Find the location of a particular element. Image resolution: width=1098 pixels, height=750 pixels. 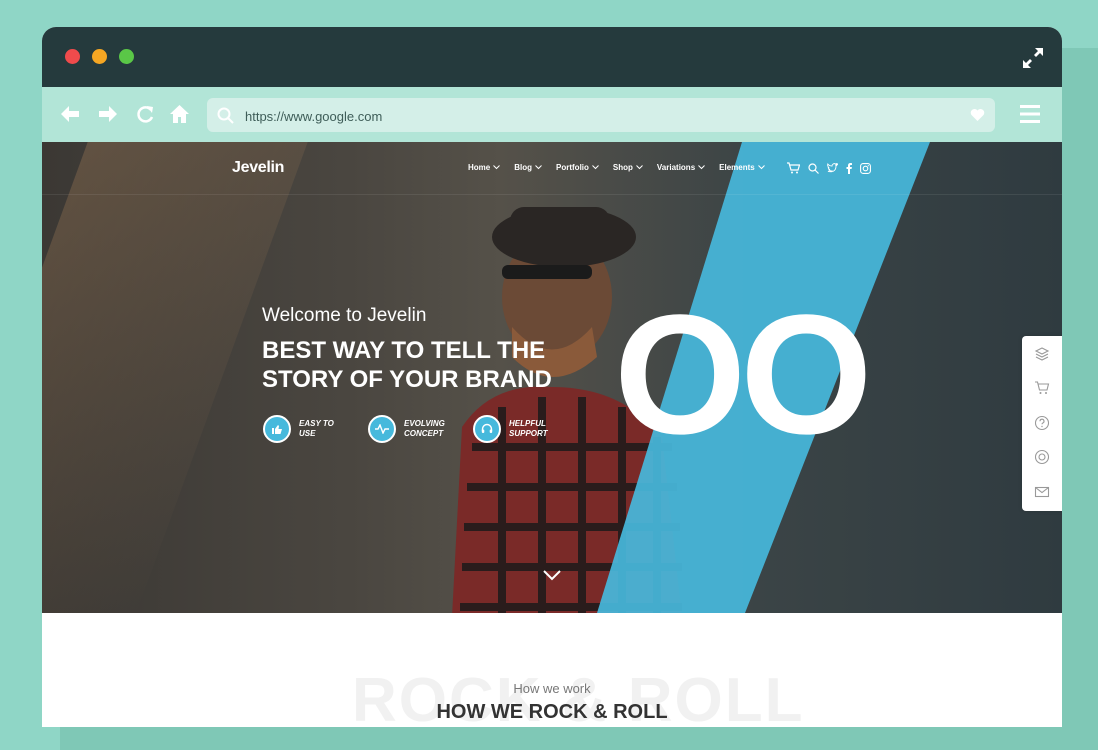

browser-toolbar is located at coordinates (552, 114).